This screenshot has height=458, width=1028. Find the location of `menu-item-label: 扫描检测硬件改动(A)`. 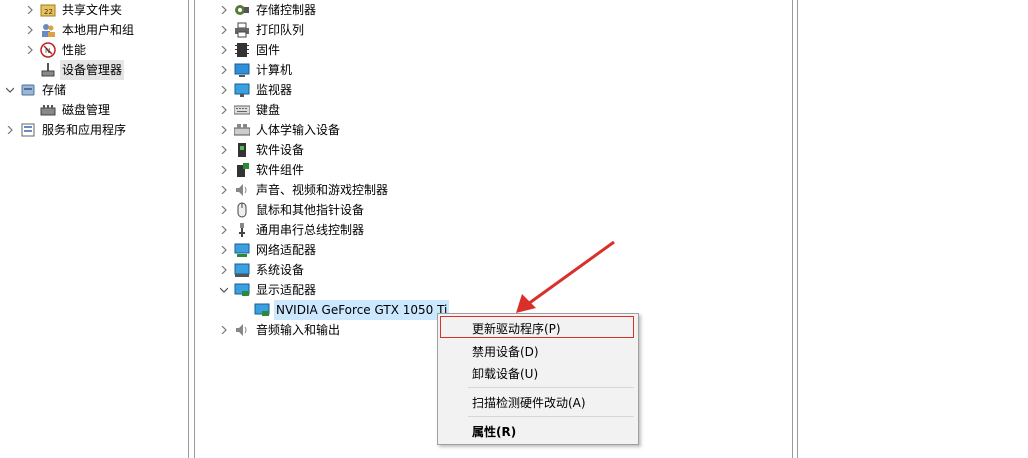

menu-item-label: 扫描检测硬件改动(A) is located at coordinates (529, 402).